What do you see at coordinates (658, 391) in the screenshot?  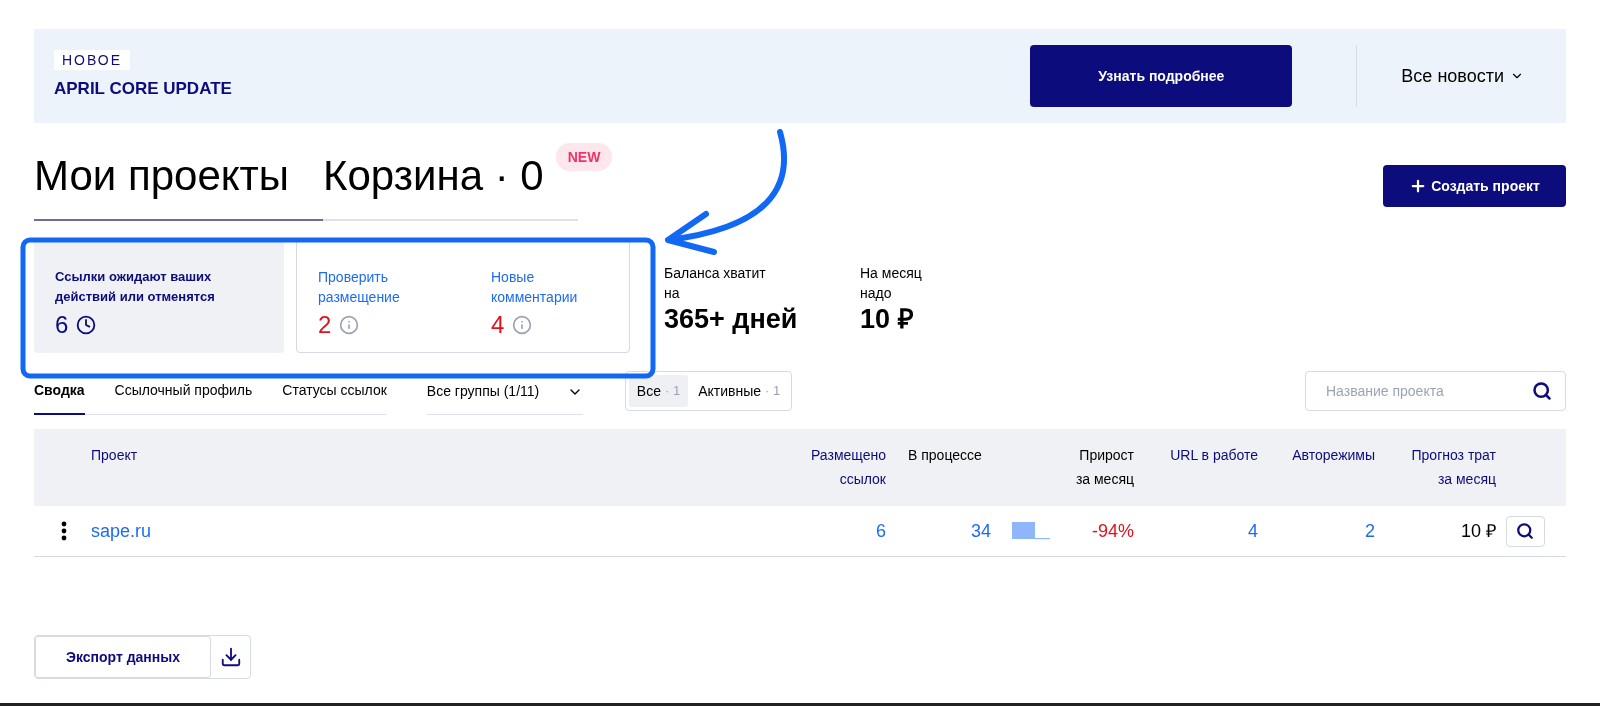 I see `filter-option: Все · 1` at bounding box center [658, 391].